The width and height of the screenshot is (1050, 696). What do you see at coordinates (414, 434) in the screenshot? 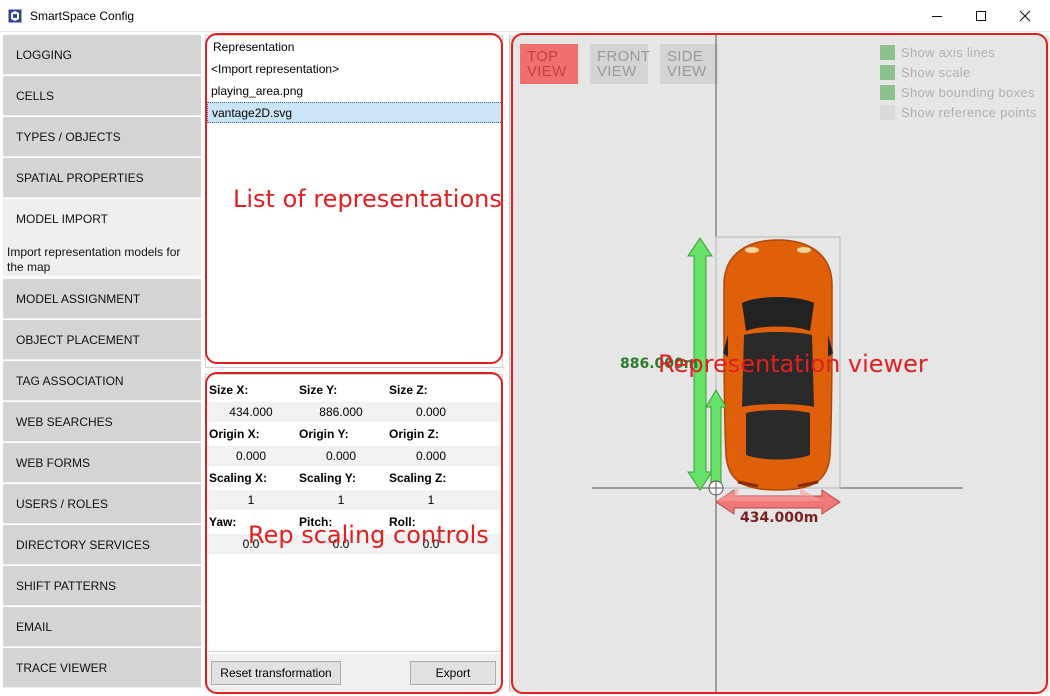
I see `origin-z-label: Origin Z:` at bounding box center [414, 434].